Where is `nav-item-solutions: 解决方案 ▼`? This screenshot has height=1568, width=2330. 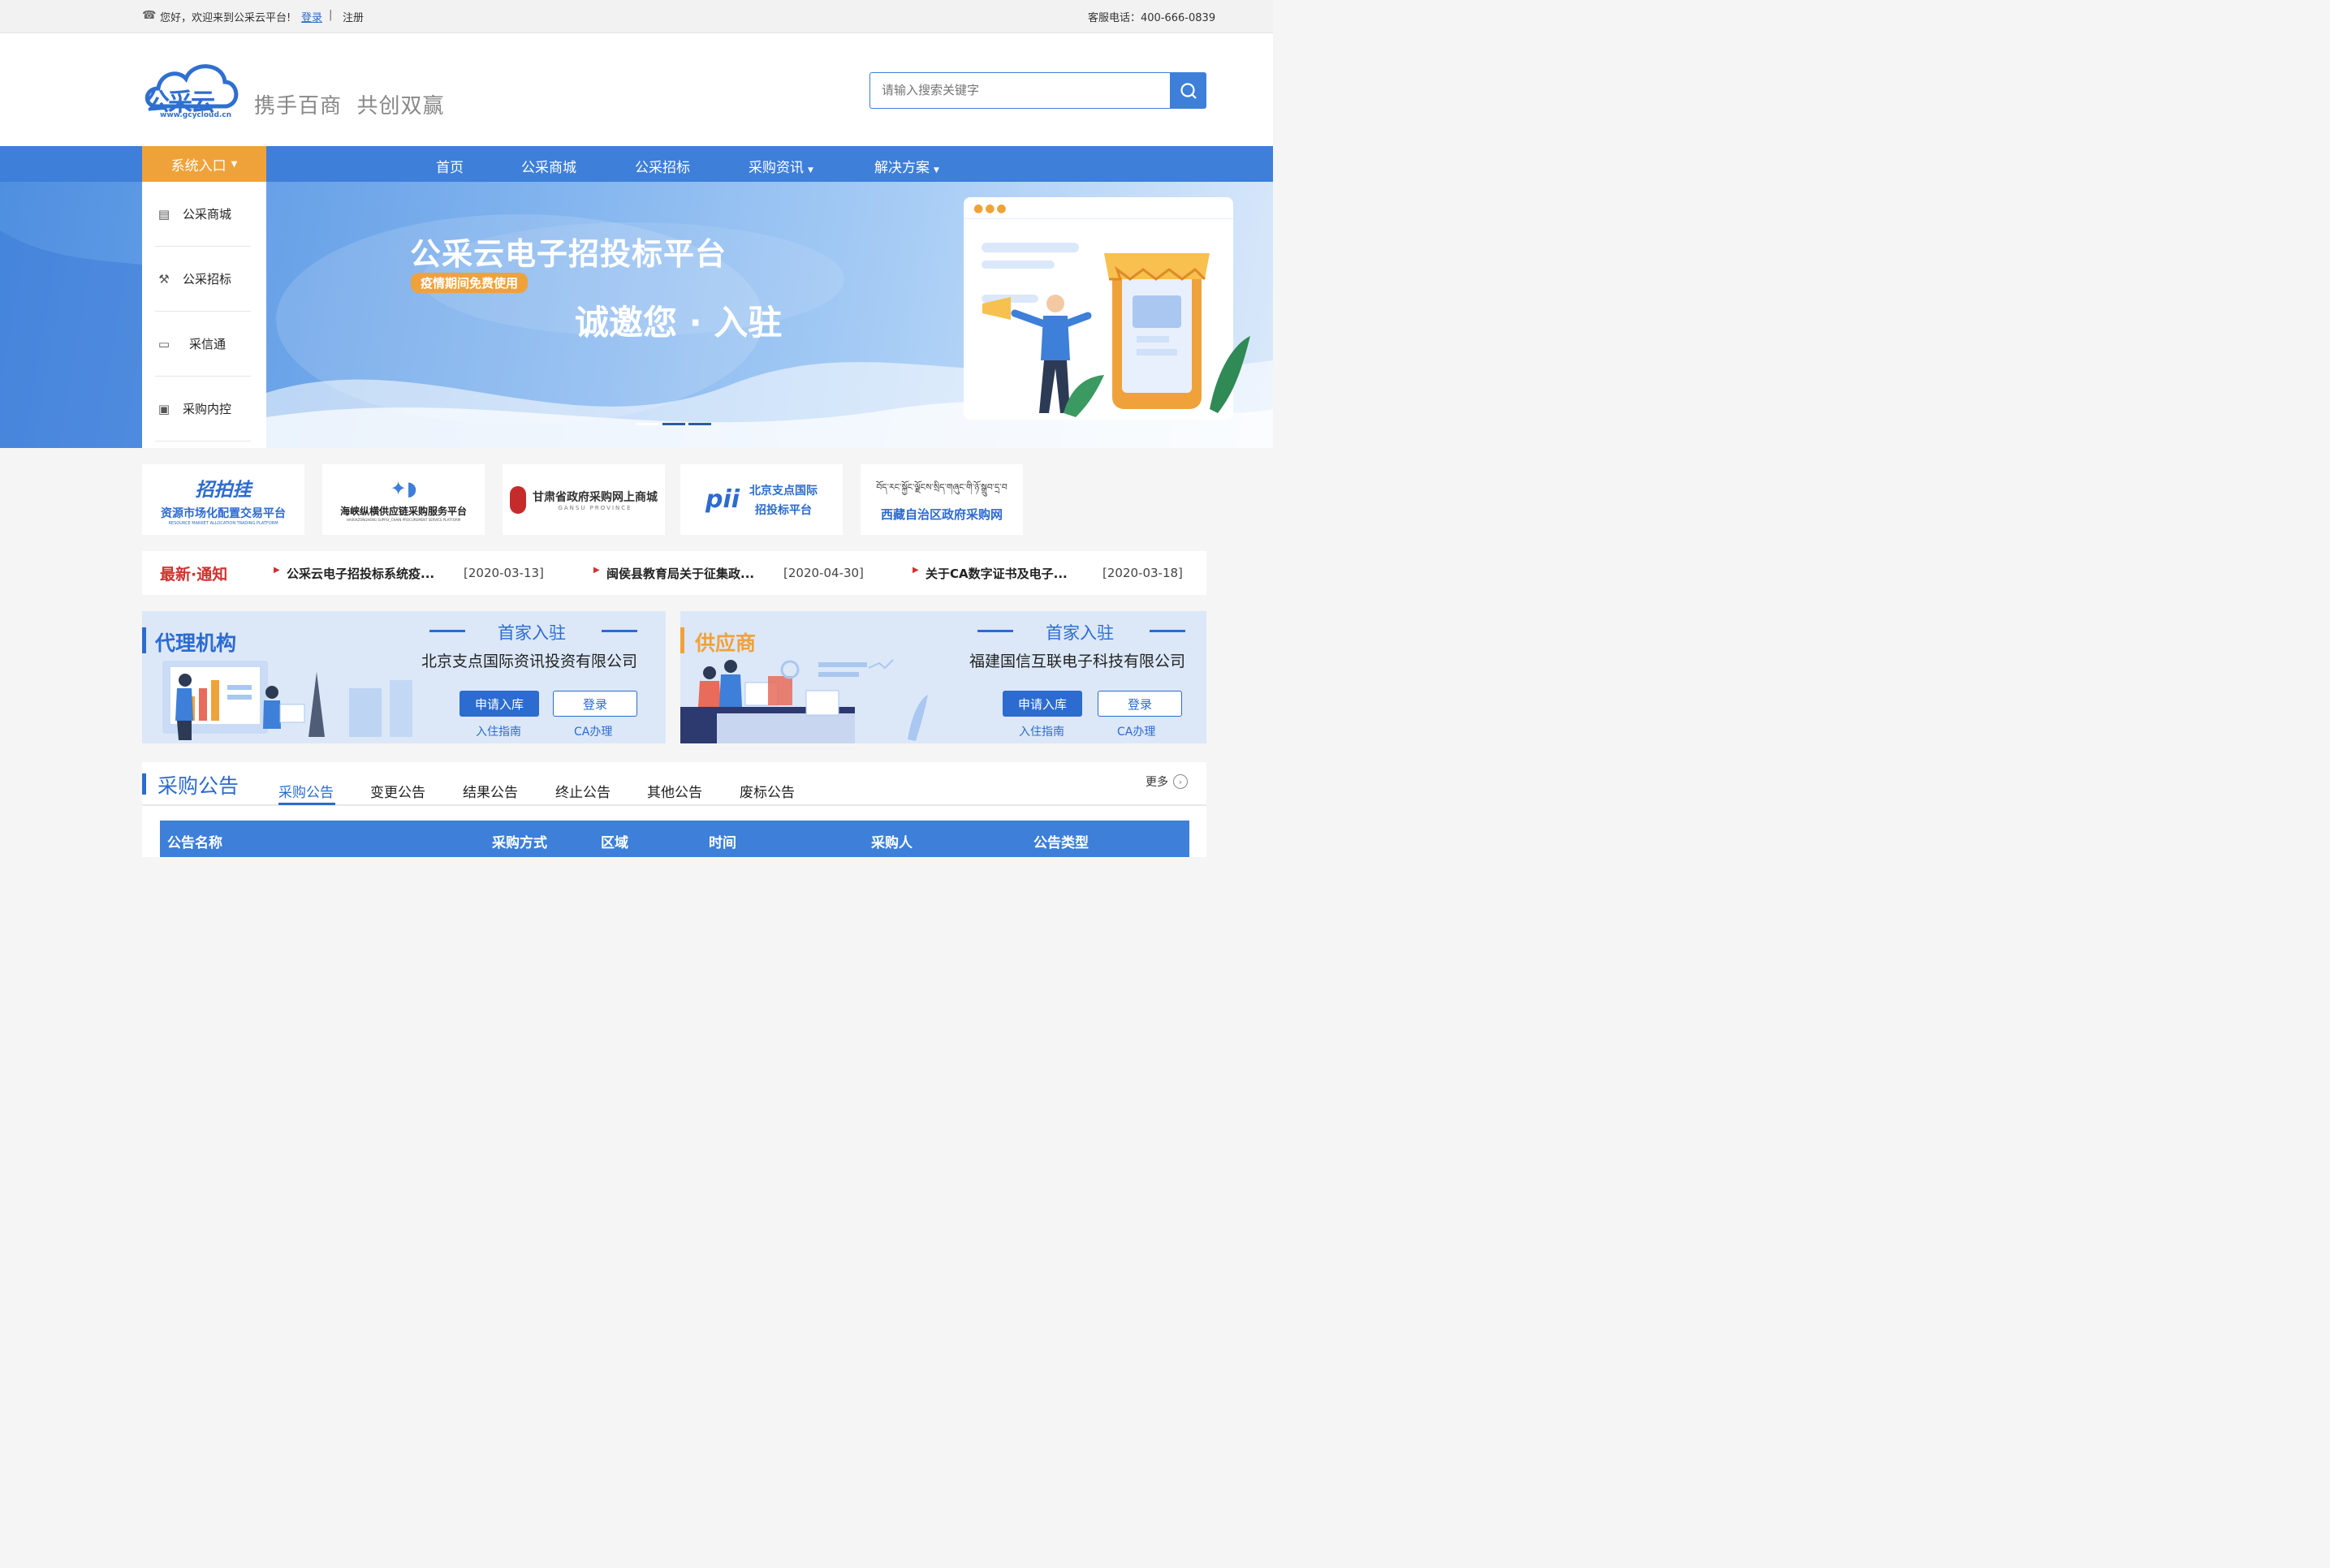 nav-item-solutions: 解决方案 ▼ is located at coordinates (906, 166).